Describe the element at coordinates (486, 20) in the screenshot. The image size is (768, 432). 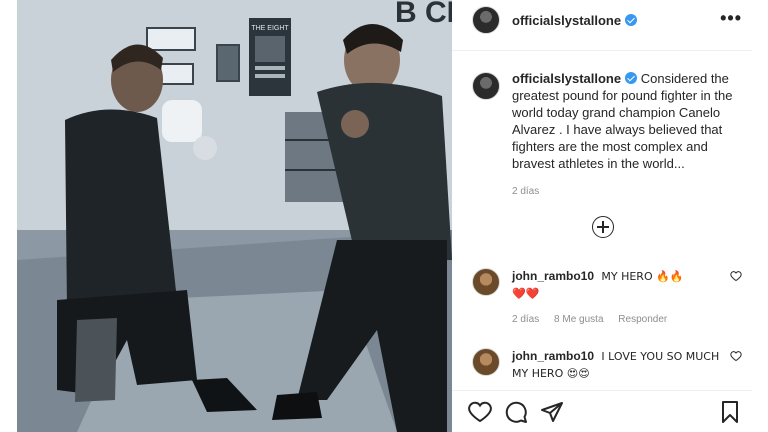
I see `author-avatar` at that location.